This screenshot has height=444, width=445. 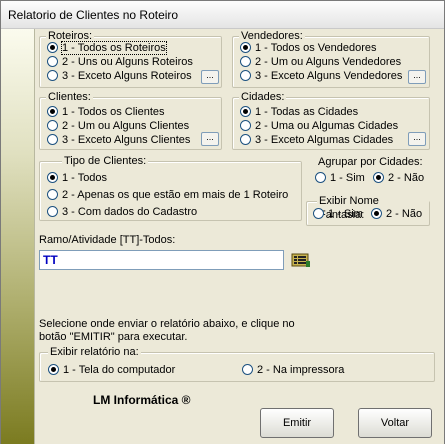 What do you see at coordinates (263, 97) in the screenshot?
I see `cidades-legend: Cidades:` at bounding box center [263, 97].